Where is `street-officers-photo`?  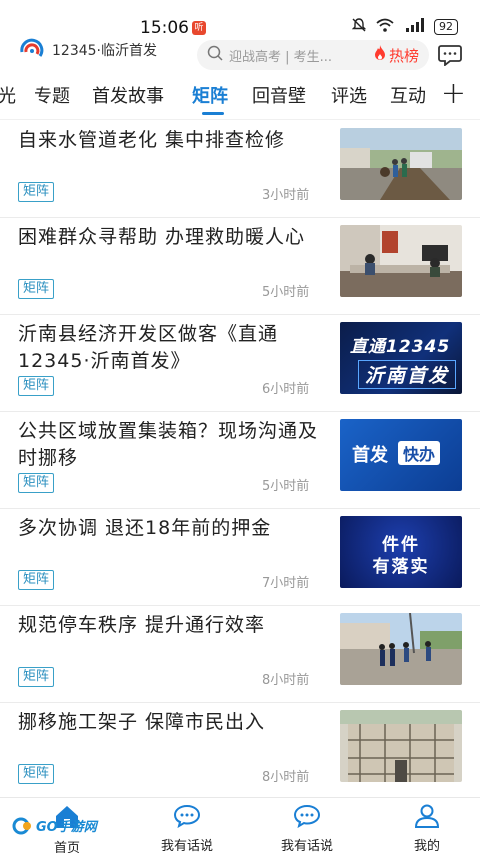
street-officers-photo is located at coordinates (401, 649).